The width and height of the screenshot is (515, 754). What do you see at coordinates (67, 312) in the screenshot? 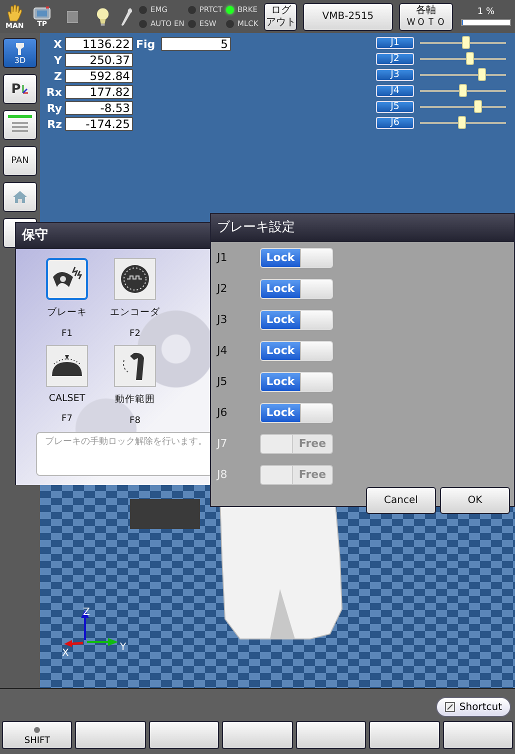
I see `function-label: ブレーキ` at bounding box center [67, 312].